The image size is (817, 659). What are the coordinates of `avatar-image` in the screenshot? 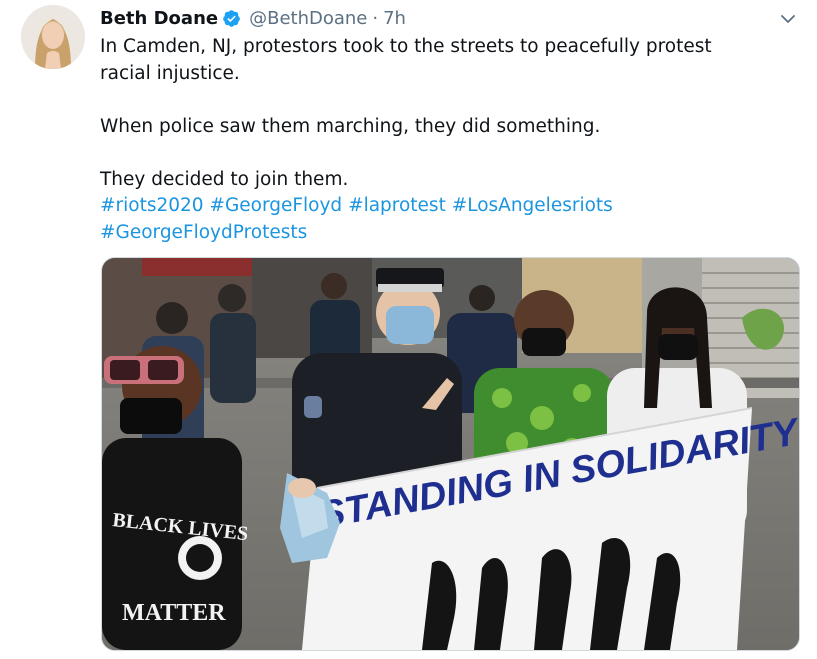 It's located at (53, 37).